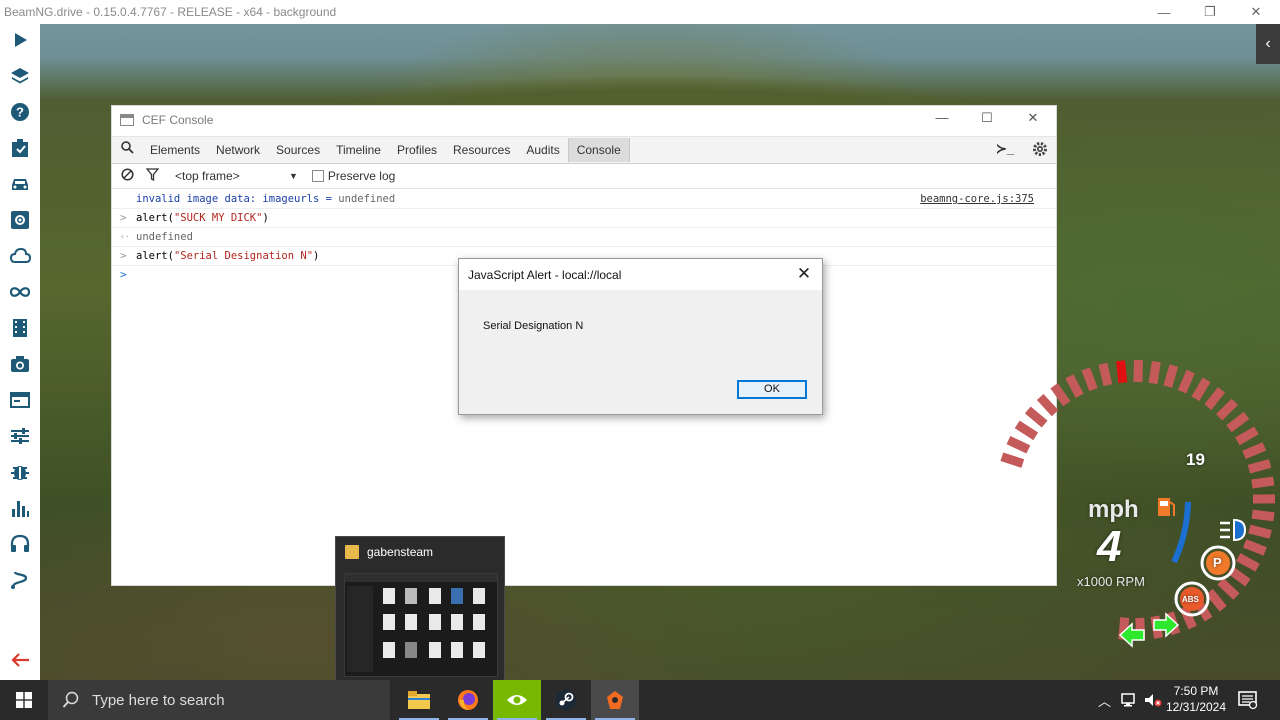 This screenshot has height=720, width=1280. Describe the element at coordinates (24, 700) in the screenshot. I see `start-button` at that location.